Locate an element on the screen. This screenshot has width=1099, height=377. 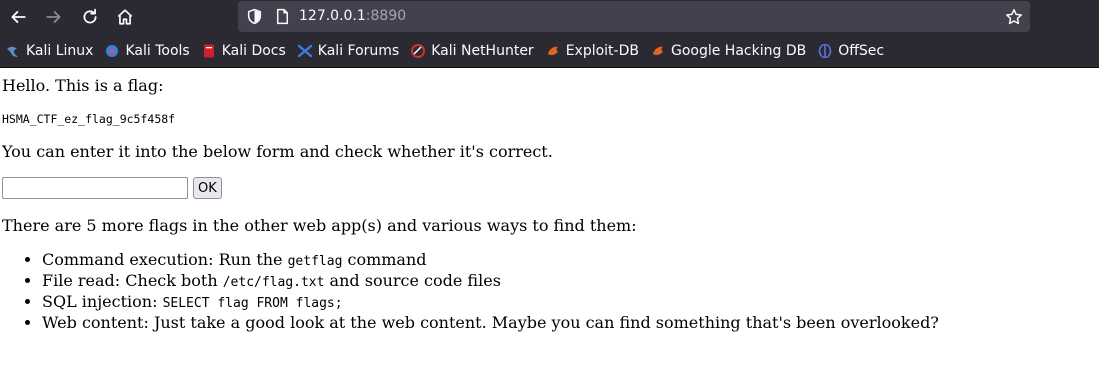
shield-icon is located at coordinates (254, 16).